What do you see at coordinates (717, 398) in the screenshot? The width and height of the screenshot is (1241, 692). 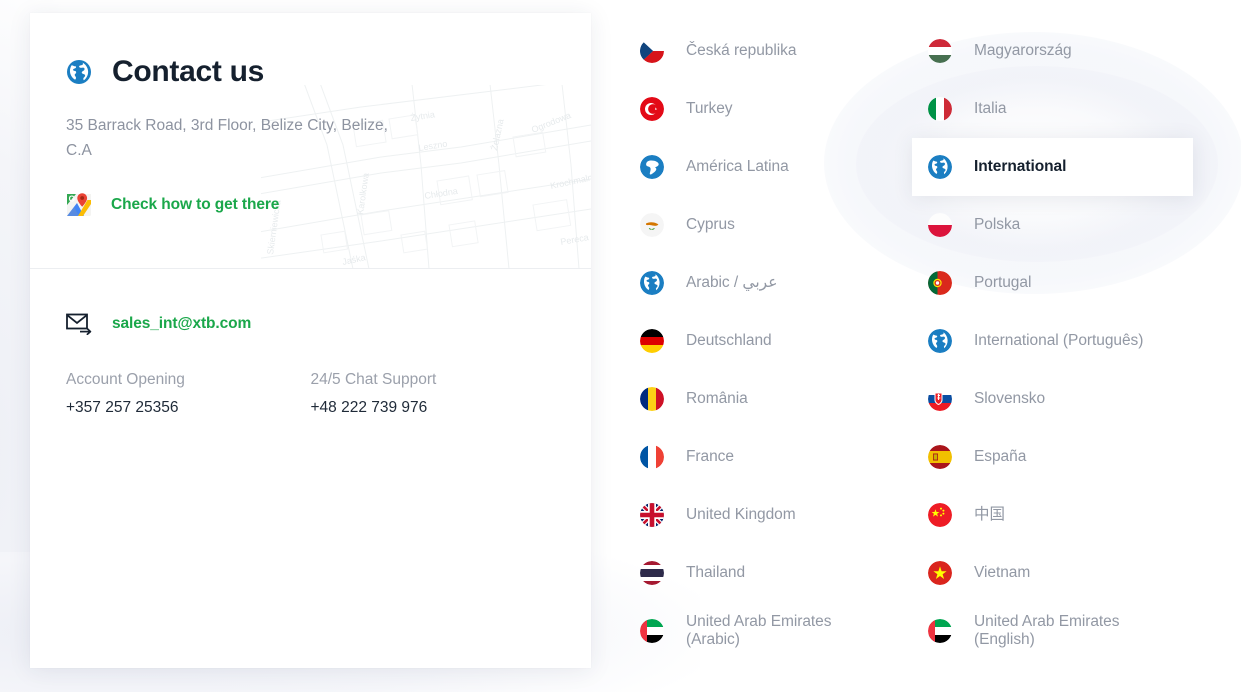 I see `country-item-label: România` at bounding box center [717, 398].